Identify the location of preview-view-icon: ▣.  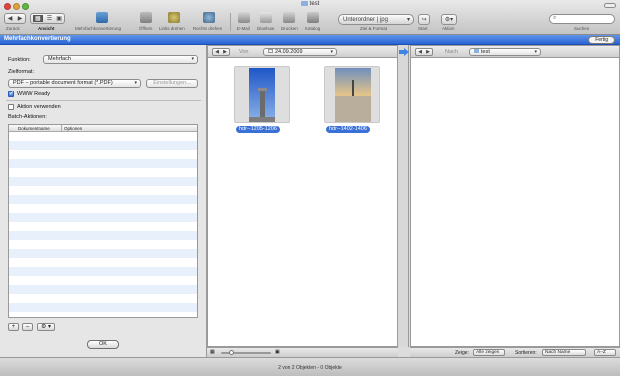
(59, 18).